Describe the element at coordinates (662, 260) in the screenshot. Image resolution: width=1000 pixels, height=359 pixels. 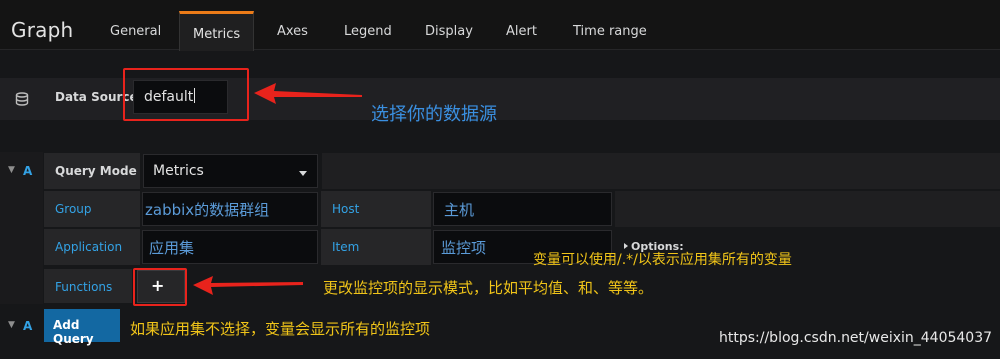
I see `annotation-variable: 变量可以使用/.*/以表示应用集所有的变量` at that location.